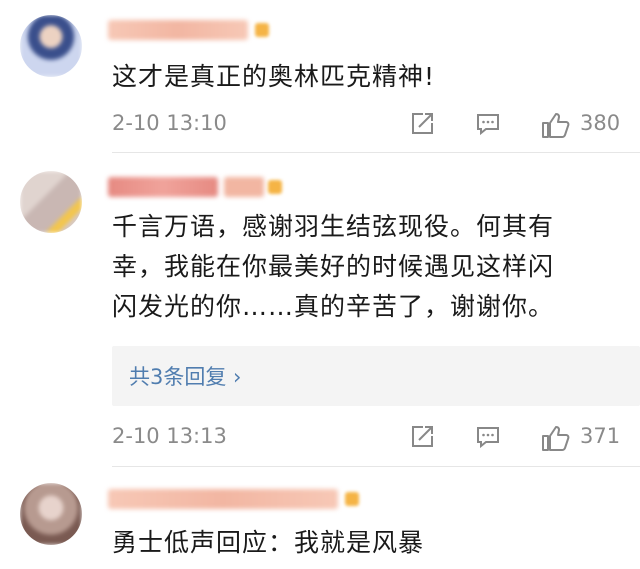 This screenshot has width=640, height=569. I want to click on comment-meta: 2-10 13:13 371, so click(320, 439).